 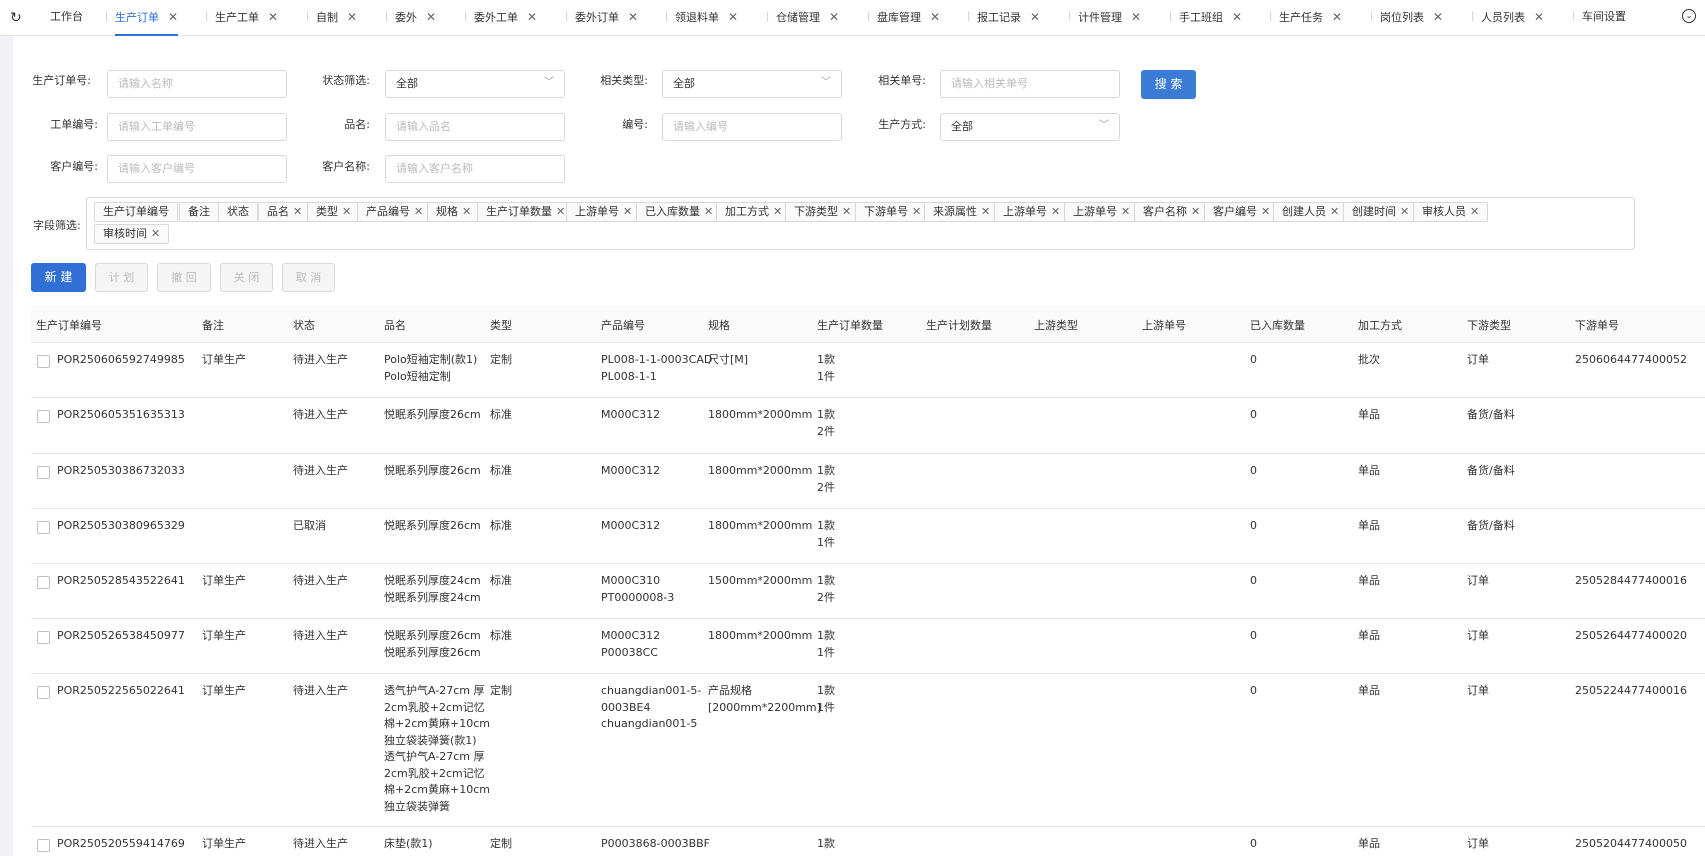 What do you see at coordinates (246, 277) in the screenshot?
I see `close-button: 关 闭` at bounding box center [246, 277].